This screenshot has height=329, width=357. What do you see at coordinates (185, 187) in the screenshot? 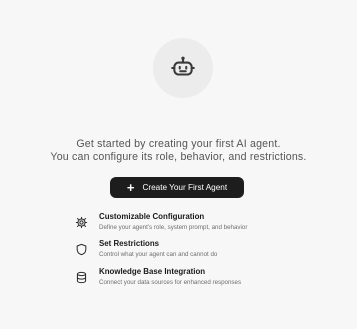
I see `create-button-label: Create Your First Agent` at bounding box center [185, 187].